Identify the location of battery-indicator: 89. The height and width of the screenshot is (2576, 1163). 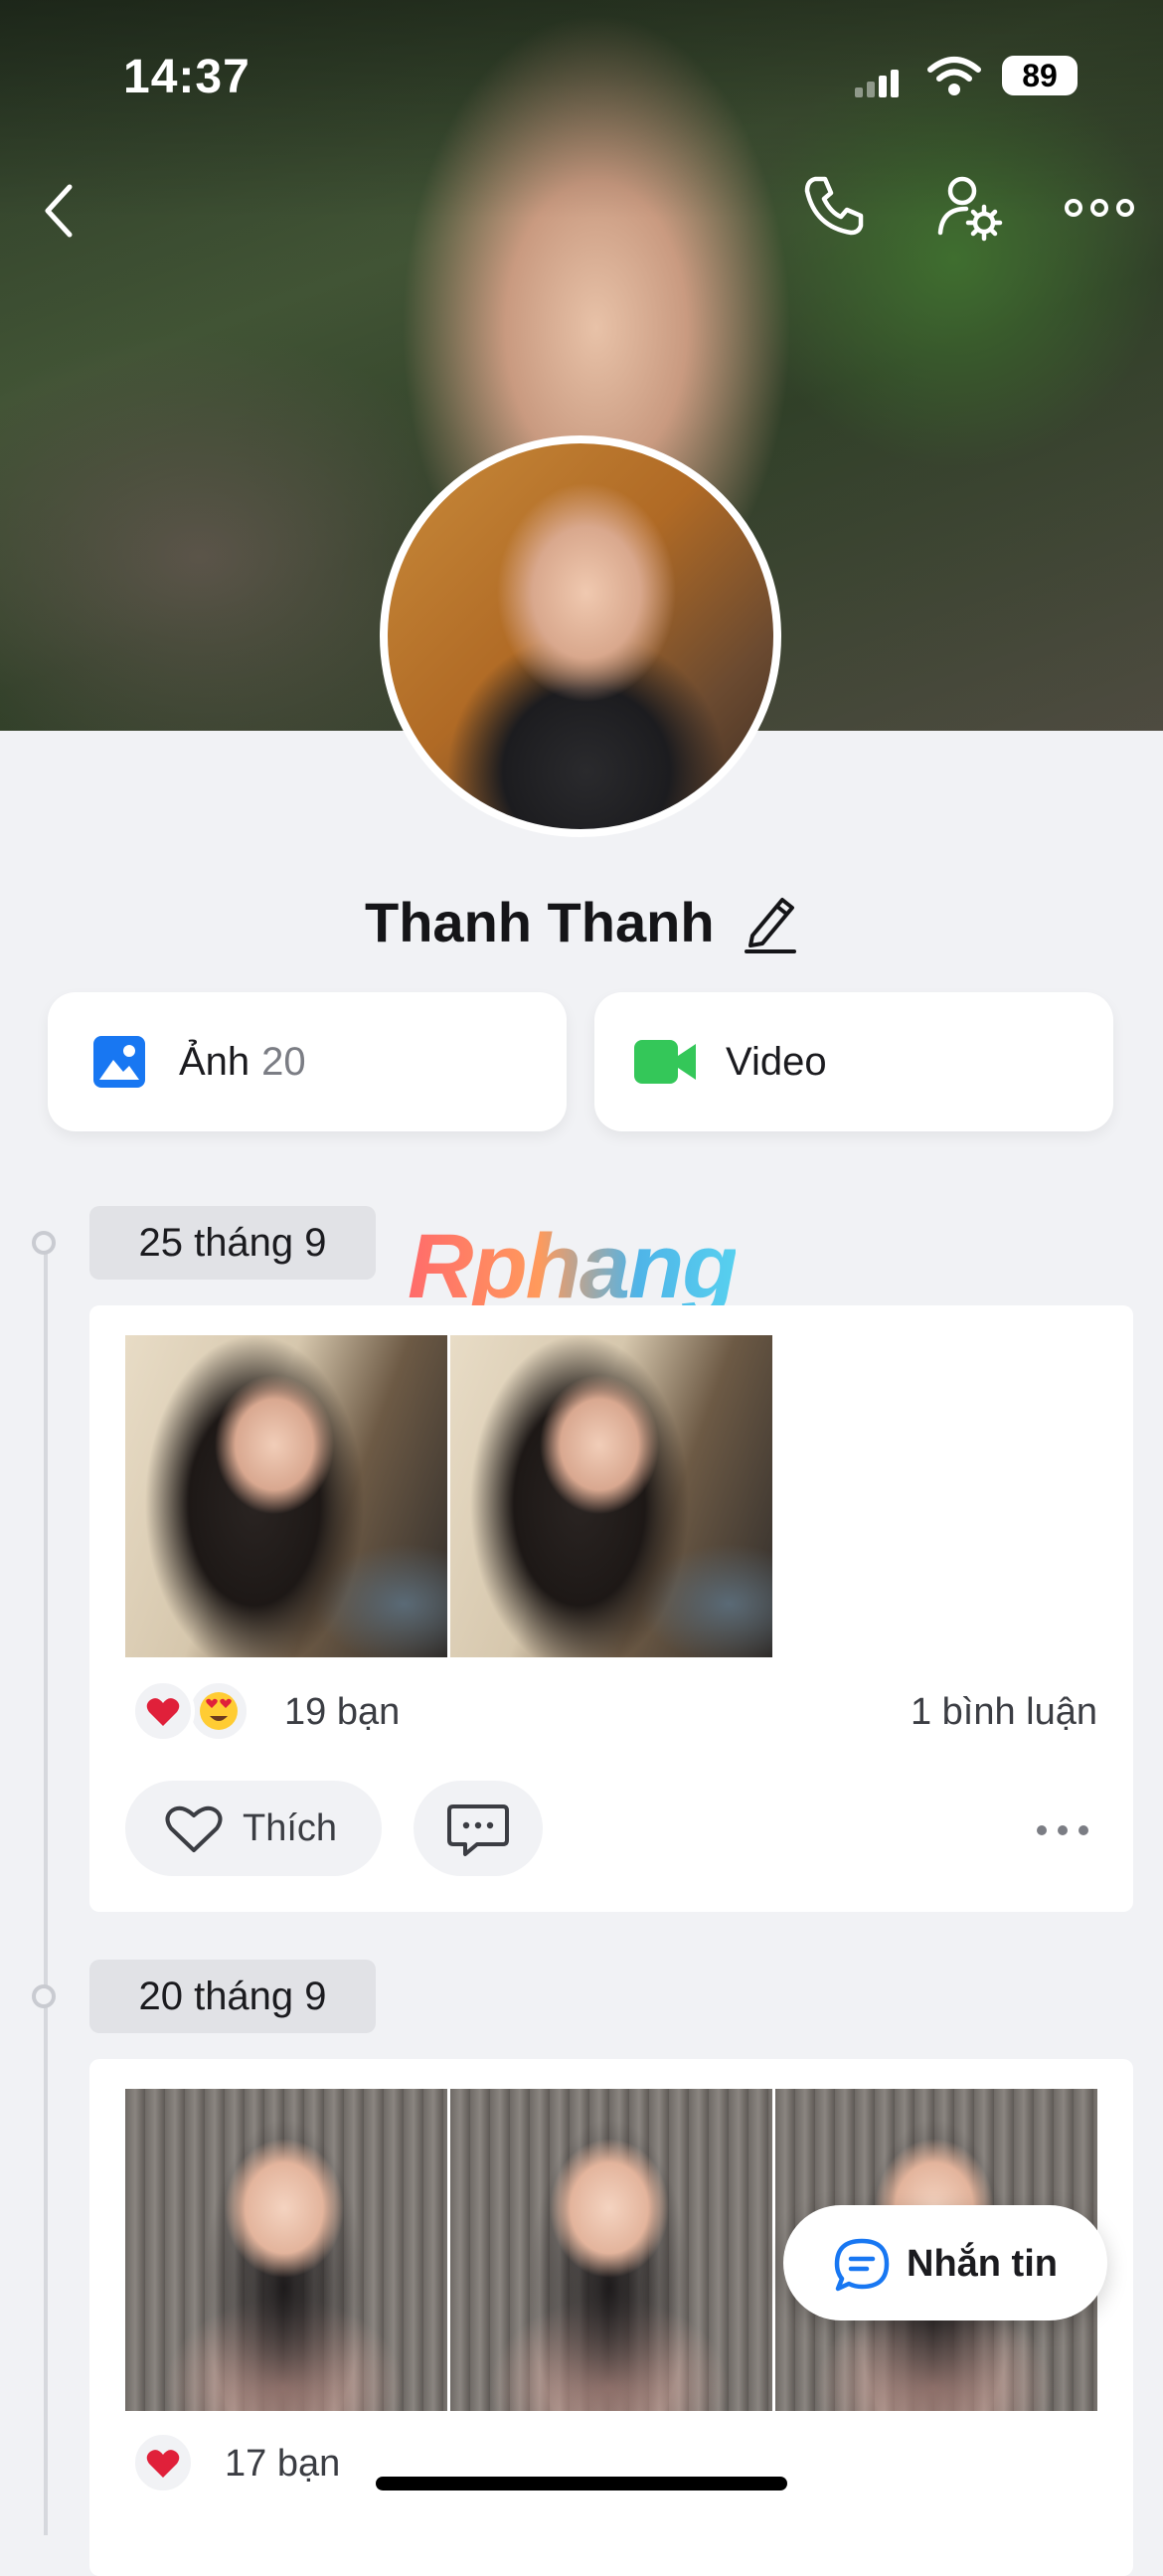
(1040, 75).